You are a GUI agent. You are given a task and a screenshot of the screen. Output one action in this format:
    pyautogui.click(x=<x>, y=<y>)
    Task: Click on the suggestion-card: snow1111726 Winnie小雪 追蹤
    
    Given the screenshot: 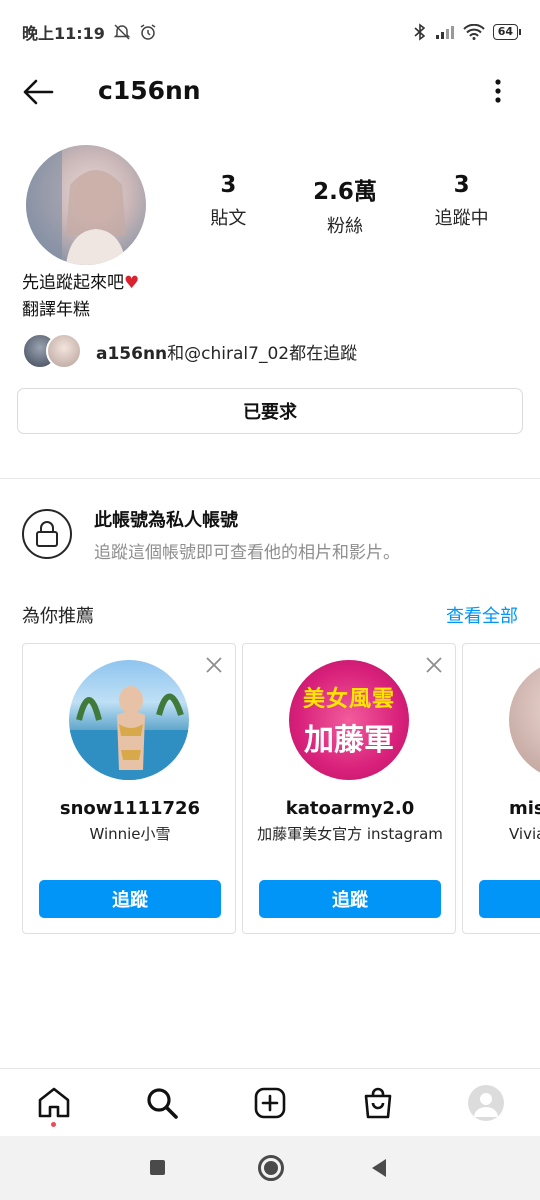 What is the action you would take?
    pyautogui.click(x=129, y=788)
    